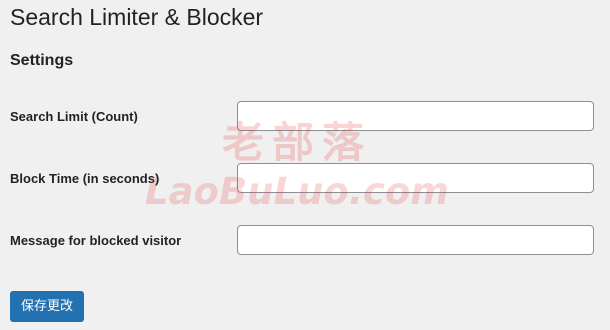 The width and height of the screenshot is (610, 330). I want to click on page-title: Search Limiter & Blocker, so click(137, 17).